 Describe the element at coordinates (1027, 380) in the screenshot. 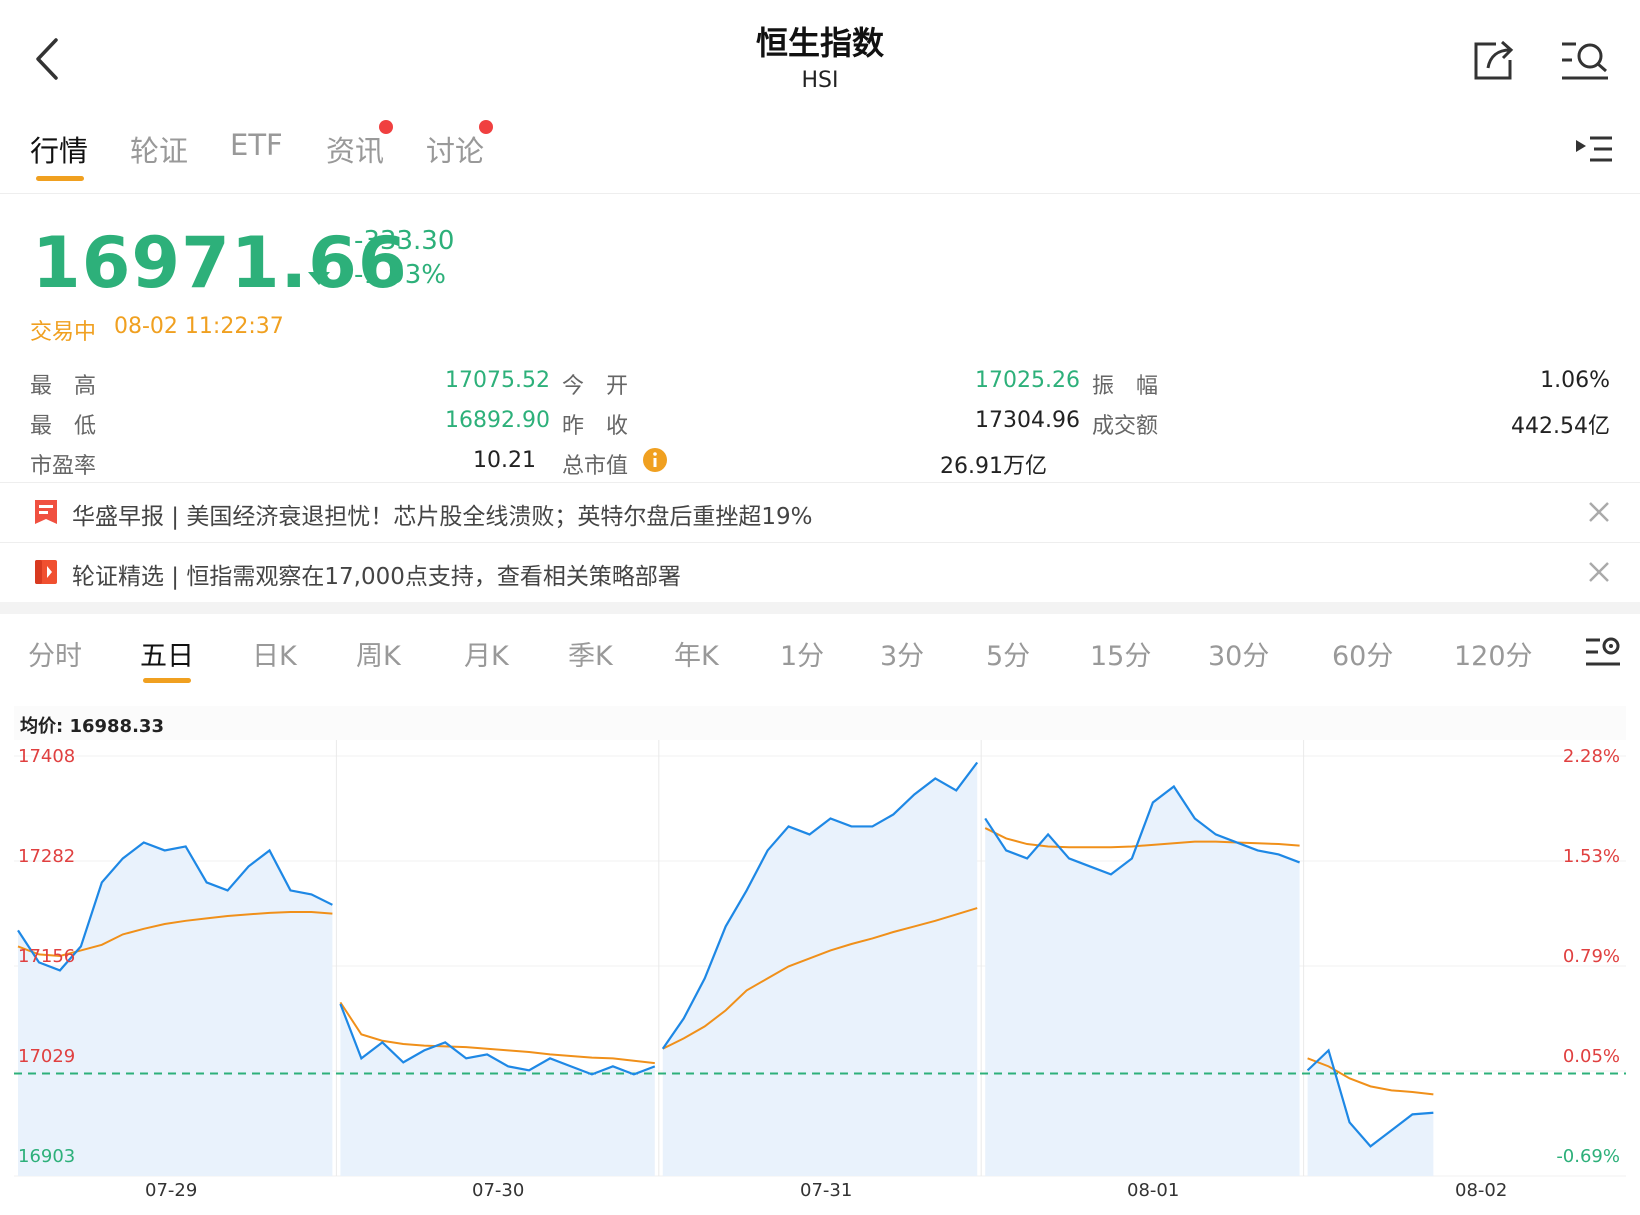

I see `open-value: 17025.26` at that location.